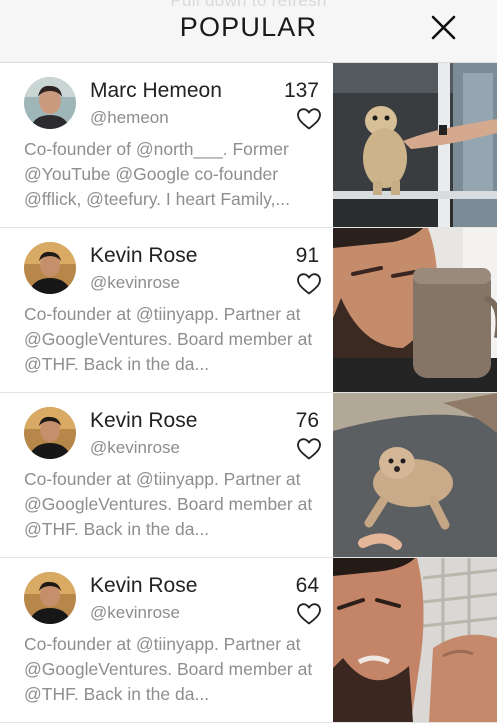 The width and height of the screenshot is (497, 723). I want to click on top-bar: Pull down to refresh POPULAR, so click(248, 31).